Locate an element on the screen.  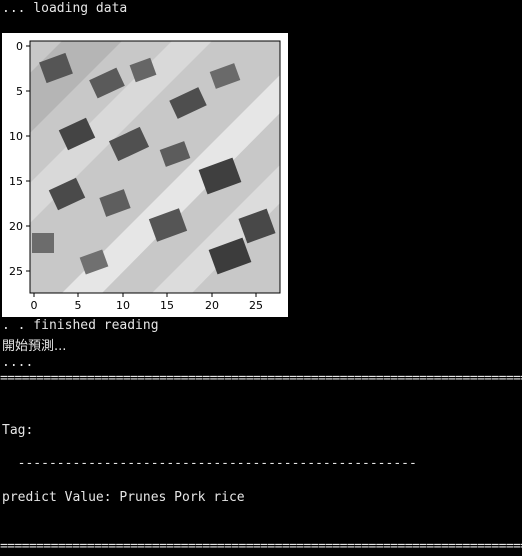
x-tick-label: 25 is located at coordinates (256, 305).